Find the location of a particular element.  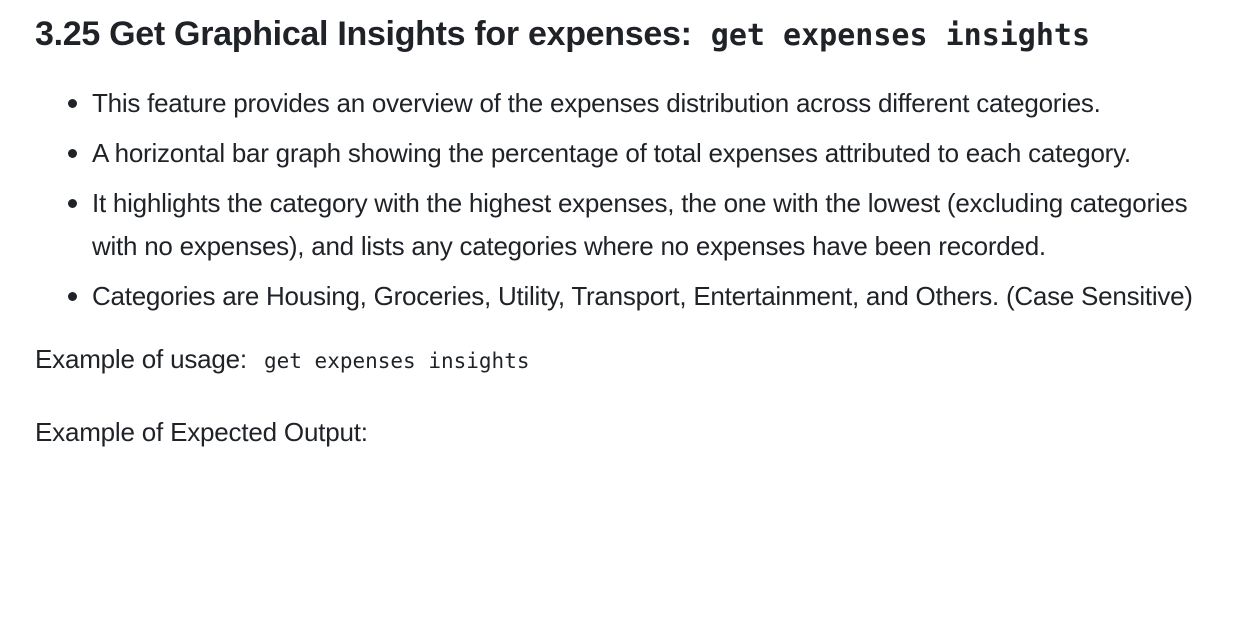

expected-output-label: Example of Expected Output: is located at coordinates (201, 432).